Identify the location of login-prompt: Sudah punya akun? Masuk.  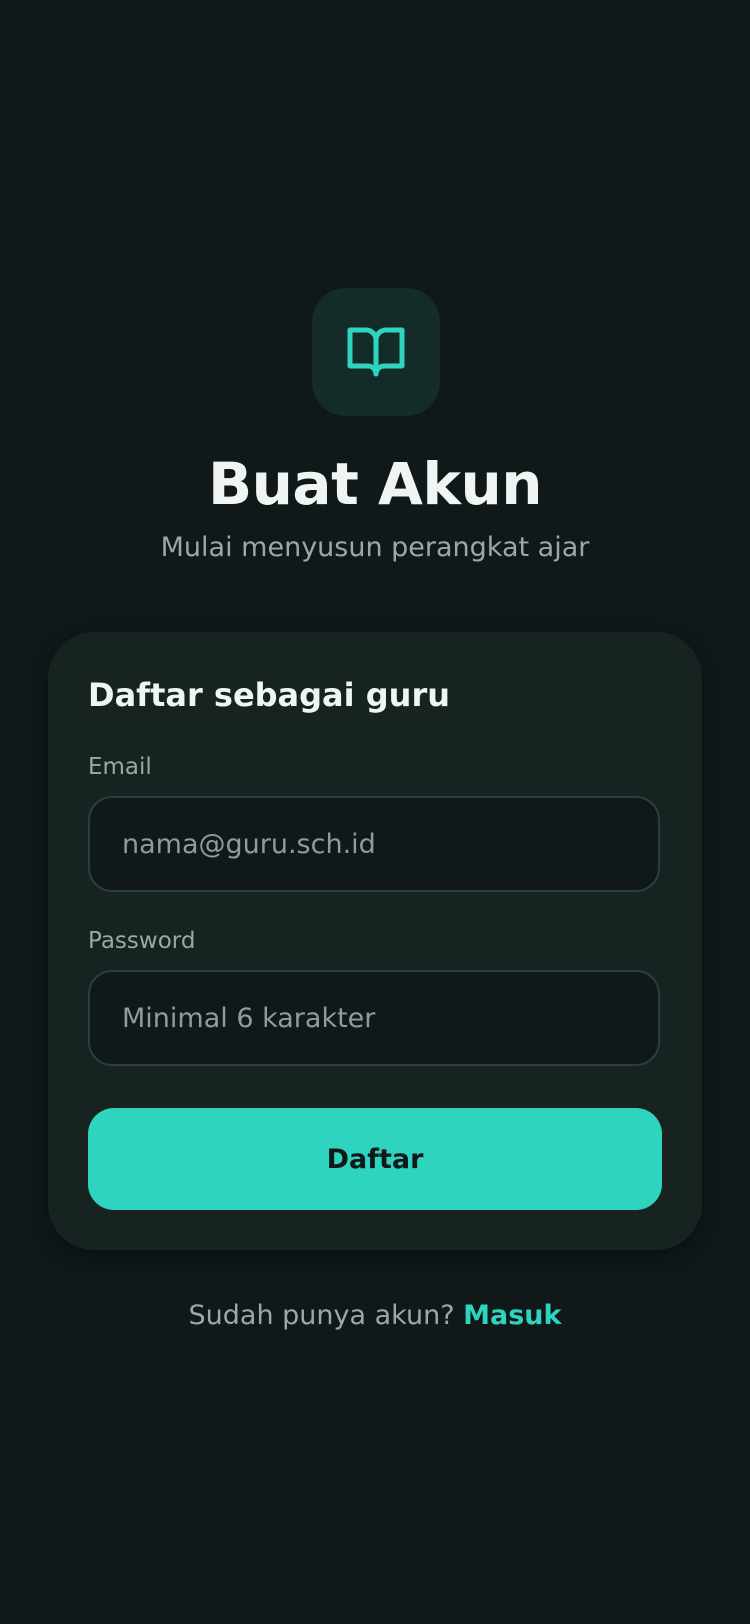
(375, 1316).